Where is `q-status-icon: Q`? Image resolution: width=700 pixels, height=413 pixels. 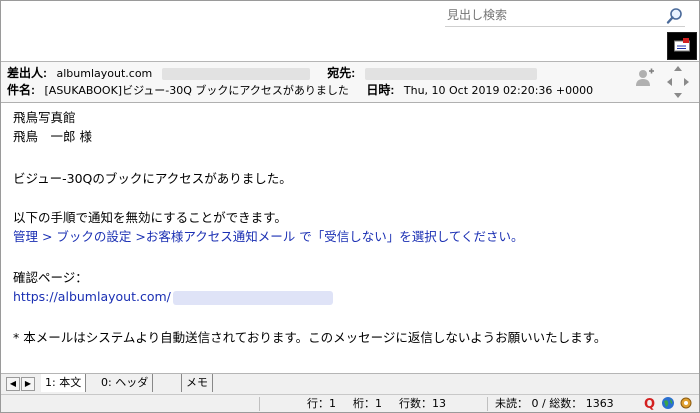 q-status-icon: Q is located at coordinates (650, 404).